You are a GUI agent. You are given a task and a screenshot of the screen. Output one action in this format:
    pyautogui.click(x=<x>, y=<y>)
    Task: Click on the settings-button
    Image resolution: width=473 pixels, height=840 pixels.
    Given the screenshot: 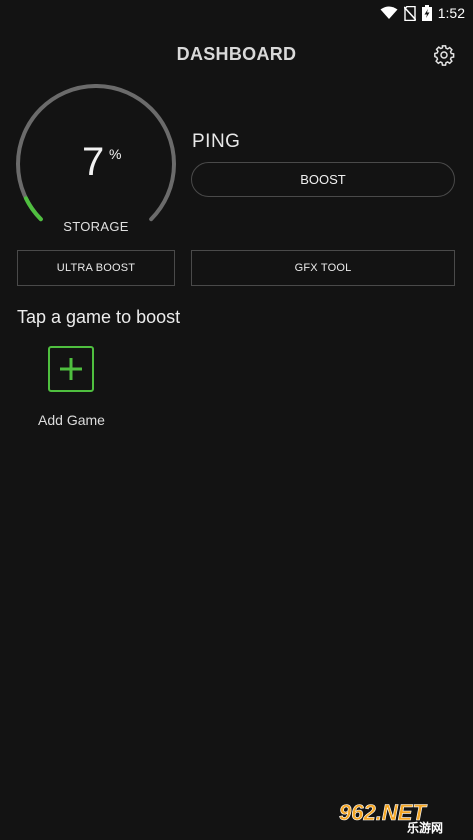 What is the action you would take?
    pyautogui.click(x=444, y=55)
    